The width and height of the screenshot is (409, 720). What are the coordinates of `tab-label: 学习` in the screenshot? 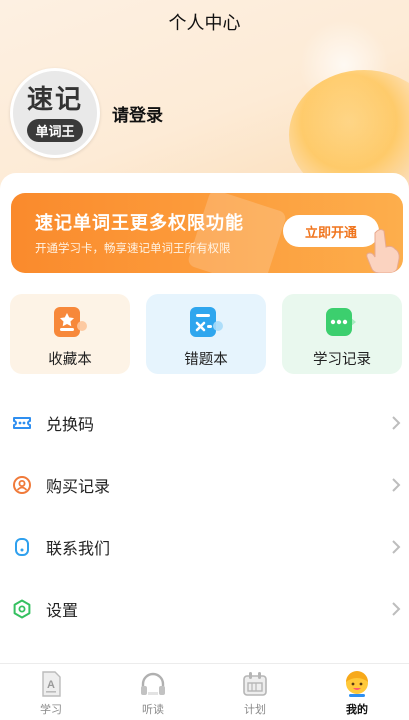 It's located at (51, 709).